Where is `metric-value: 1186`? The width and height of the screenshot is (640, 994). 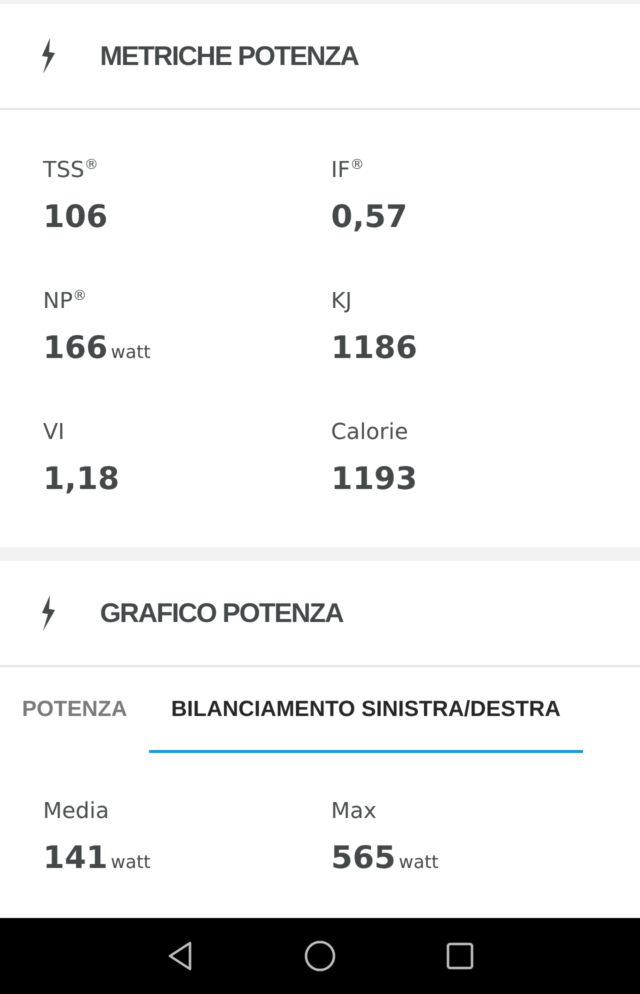
metric-value: 1186 is located at coordinates (374, 348).